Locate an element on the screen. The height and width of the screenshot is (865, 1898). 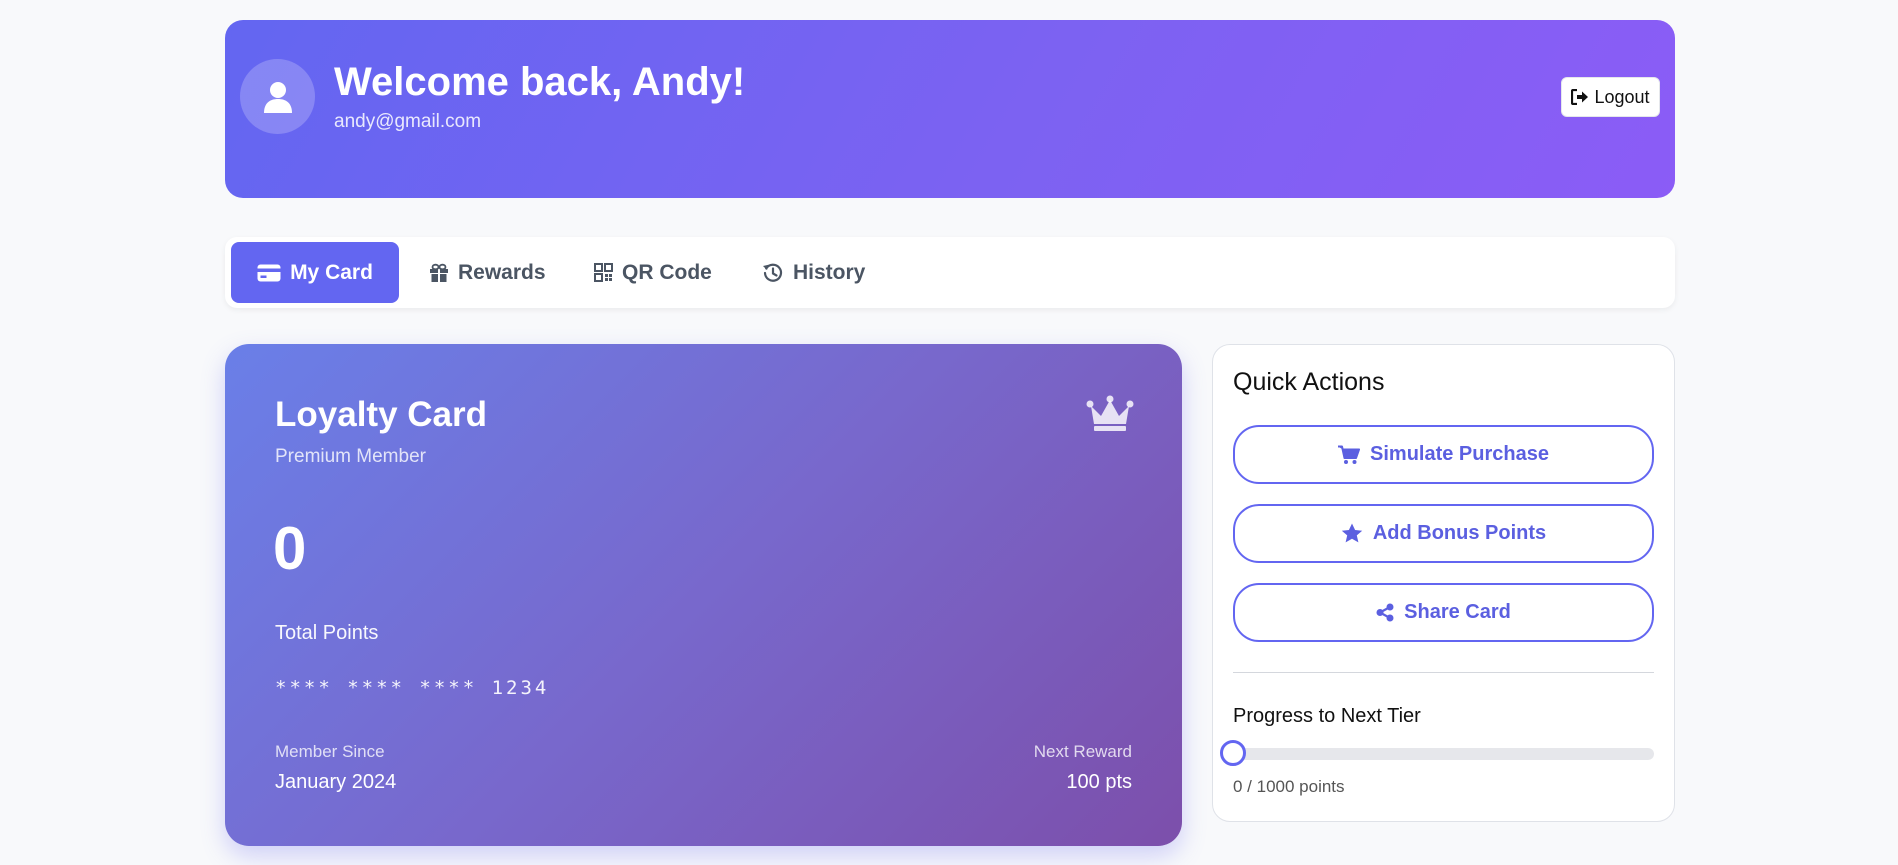
panel-title: Quick Actions is located at coordinates (1309, 382).